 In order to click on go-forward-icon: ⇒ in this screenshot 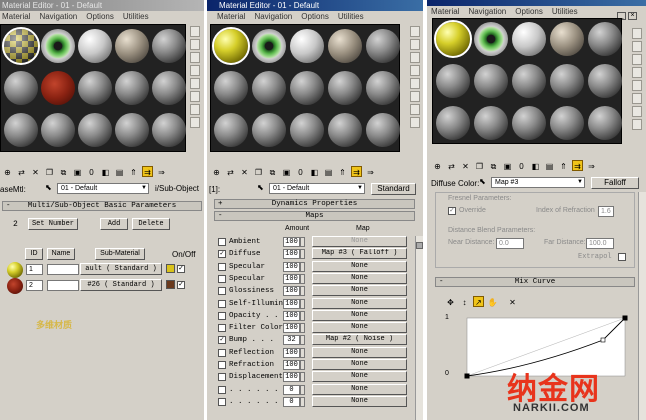, I will do `click(591, 166)`.